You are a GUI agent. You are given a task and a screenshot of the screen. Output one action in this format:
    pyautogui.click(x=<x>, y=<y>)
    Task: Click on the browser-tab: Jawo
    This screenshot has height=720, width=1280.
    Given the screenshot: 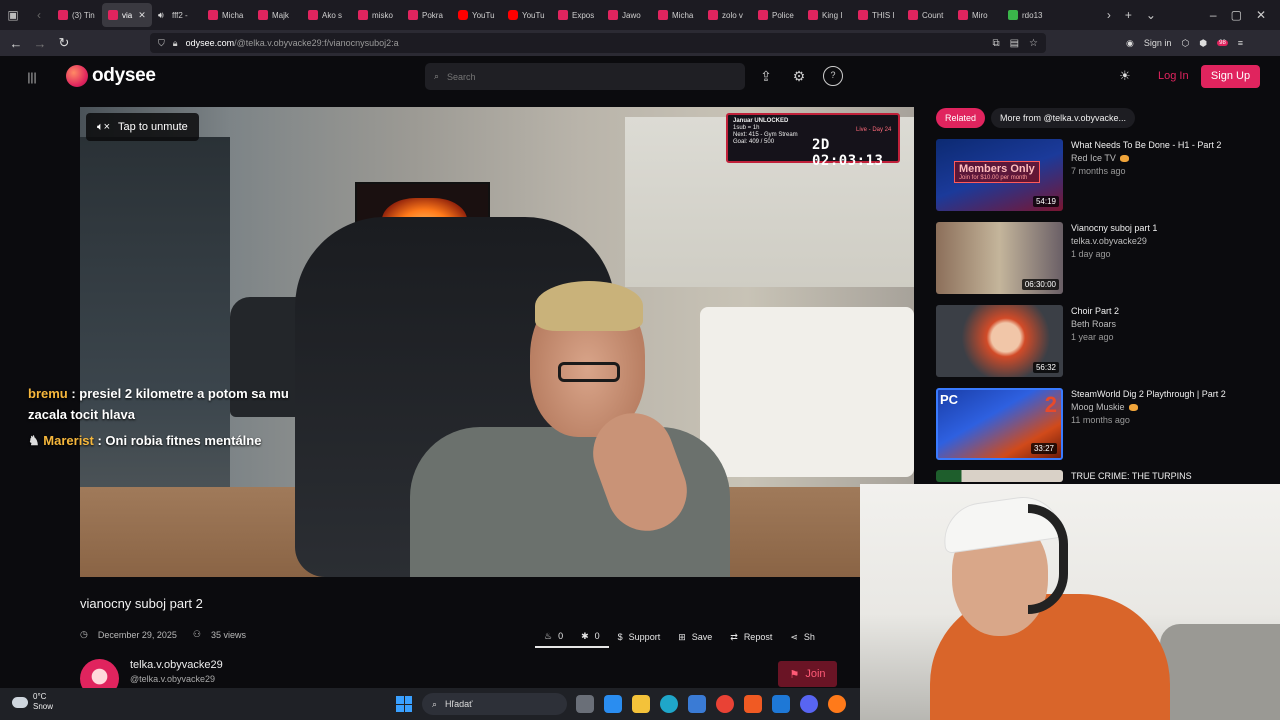 What is the action you would take?
    pyautogui.click(x=627, y=15)
    